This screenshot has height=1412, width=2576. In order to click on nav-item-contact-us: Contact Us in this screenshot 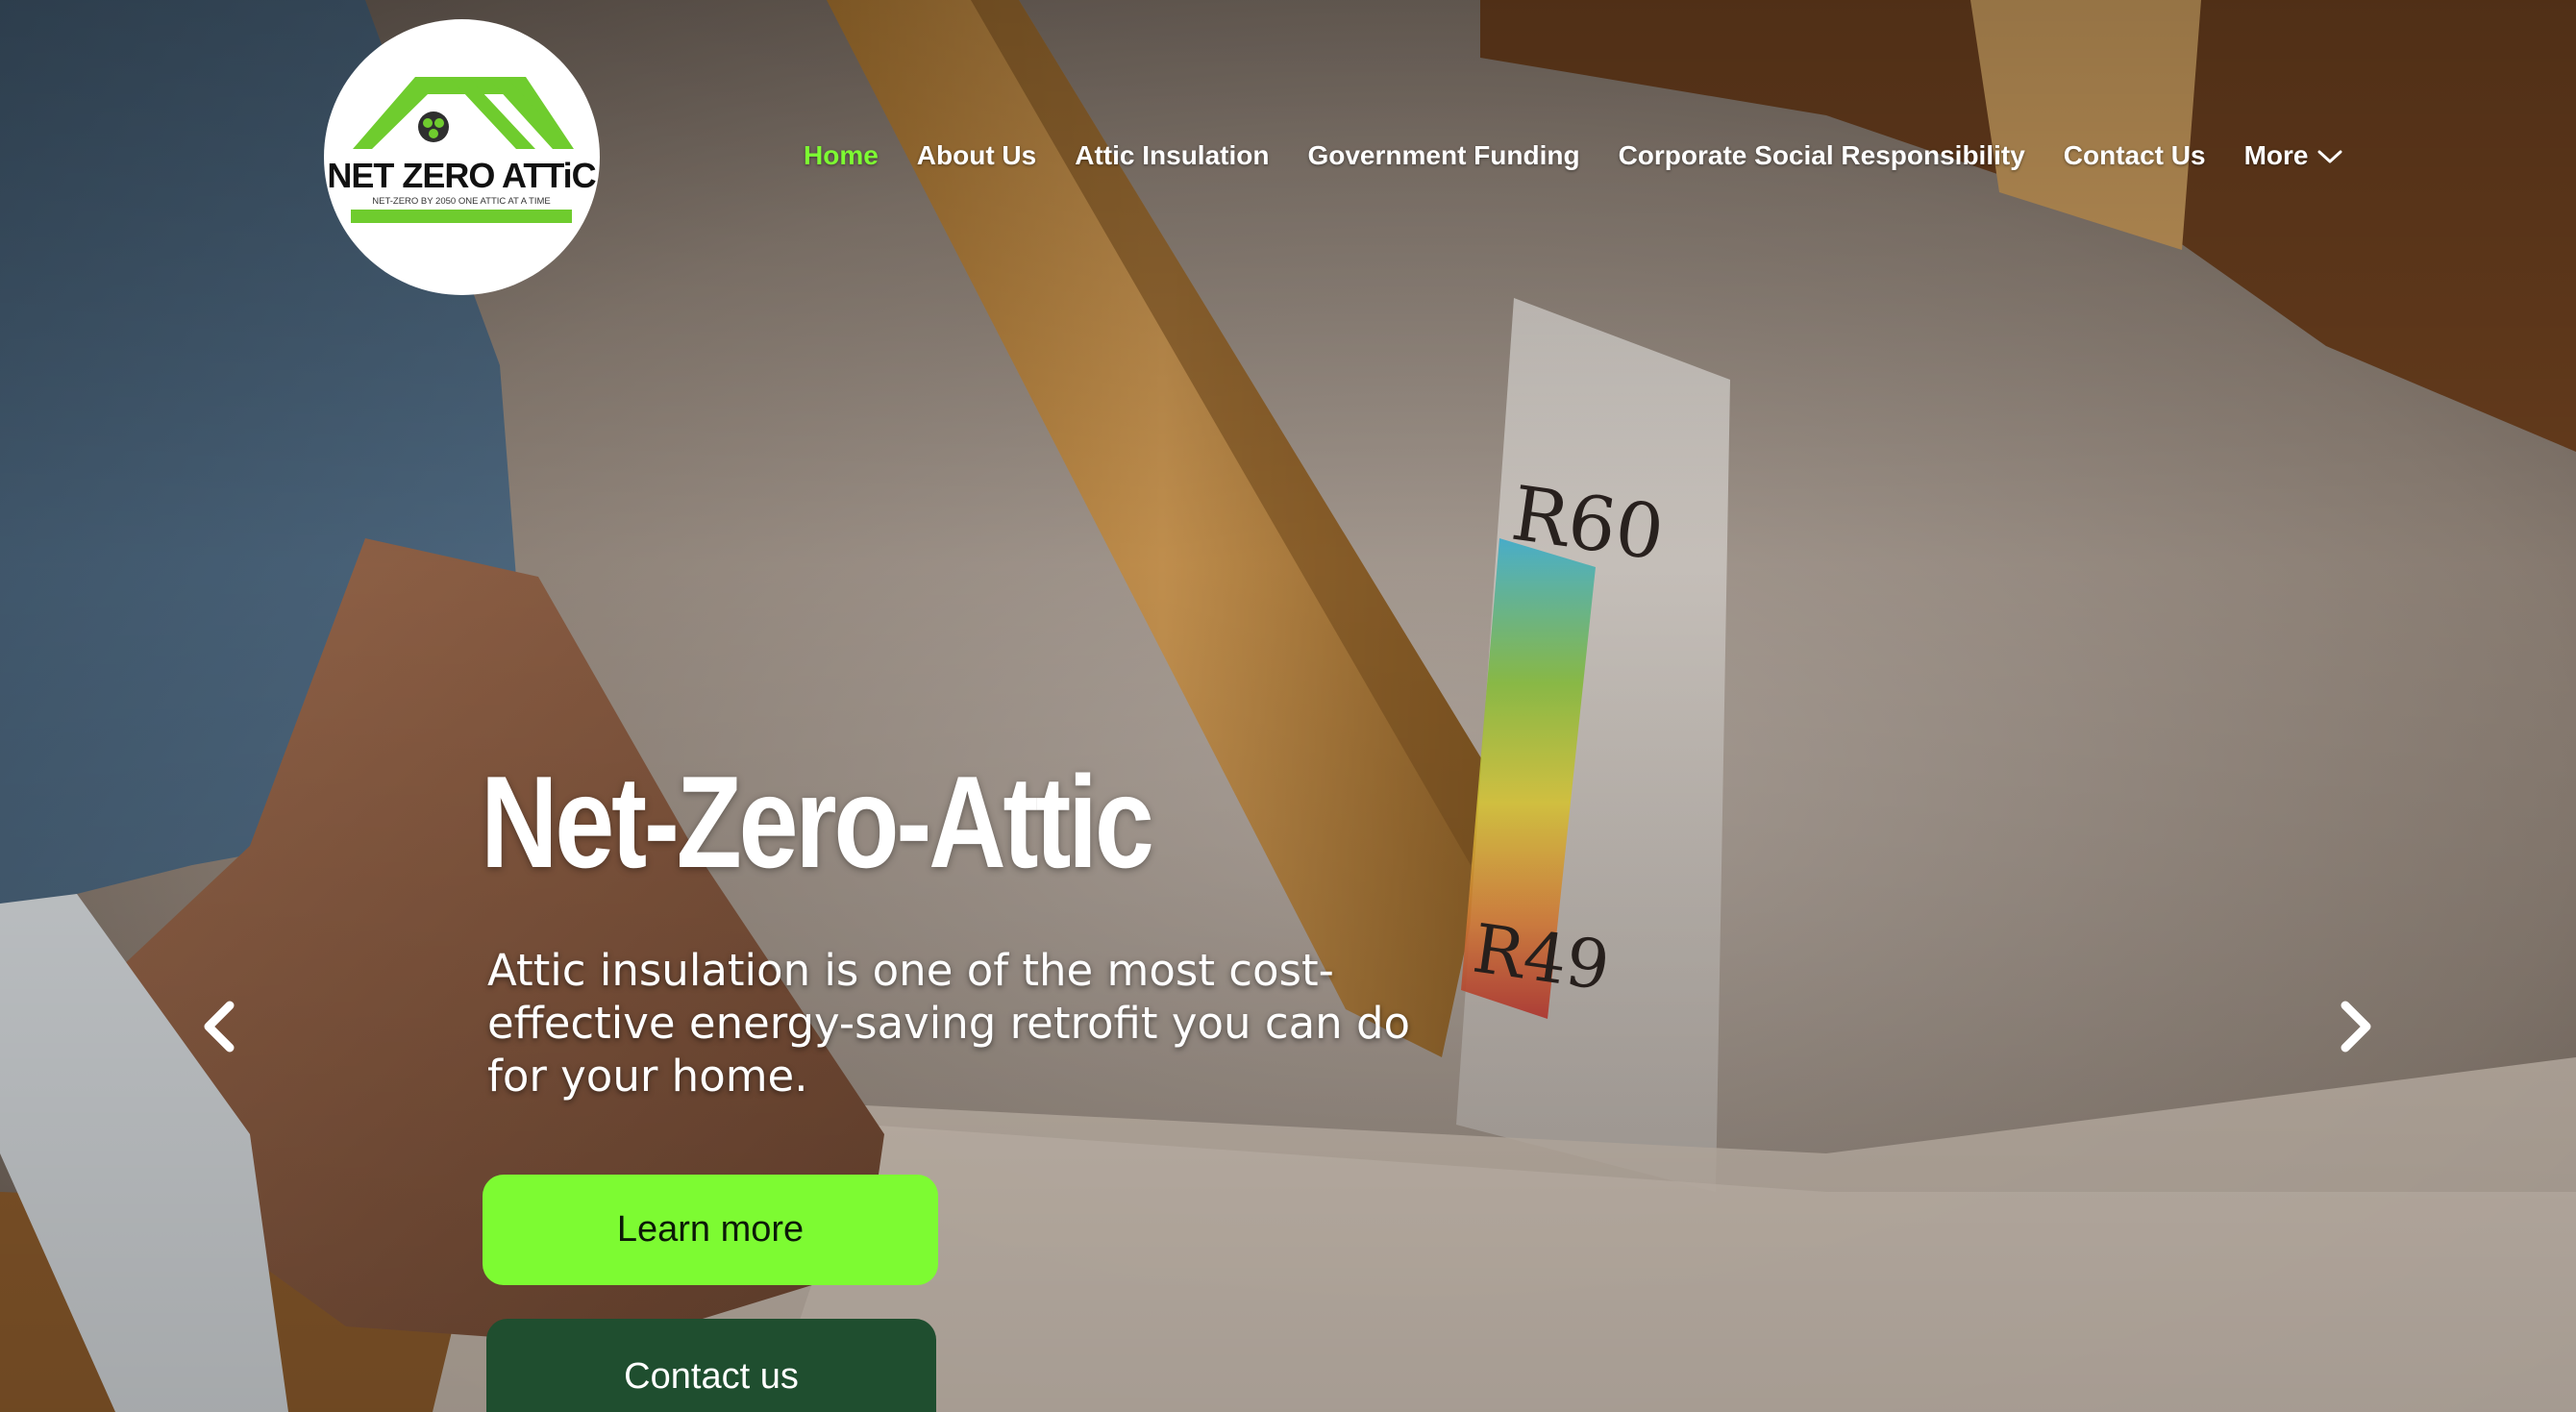, I will do `click(2135, 155)`.